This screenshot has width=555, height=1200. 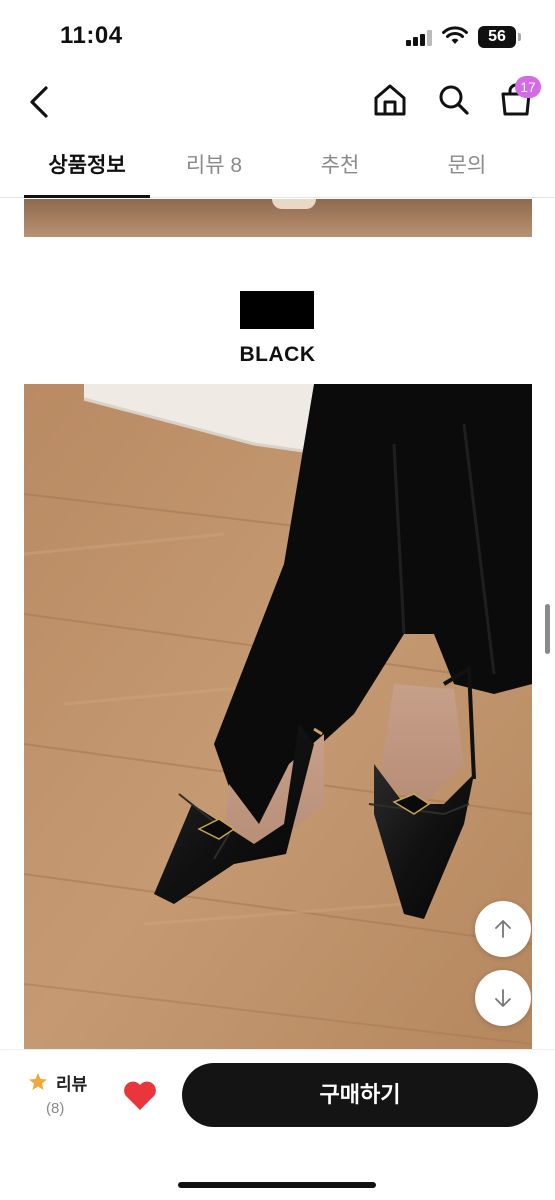 What do you see at coordinates (360, 1095) in the screenshot?
I see `buy-button: 구매하기` at bounding box center [360, 1095].